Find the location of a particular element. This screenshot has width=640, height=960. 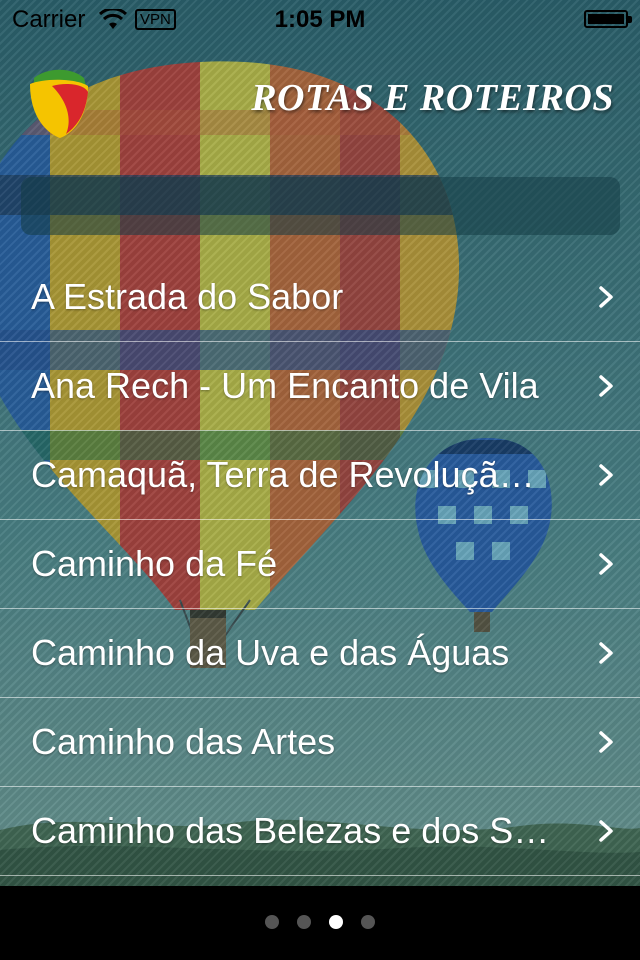

status-bar: Carrier VPN 1:05 PM is located at coordinates (320, 20).